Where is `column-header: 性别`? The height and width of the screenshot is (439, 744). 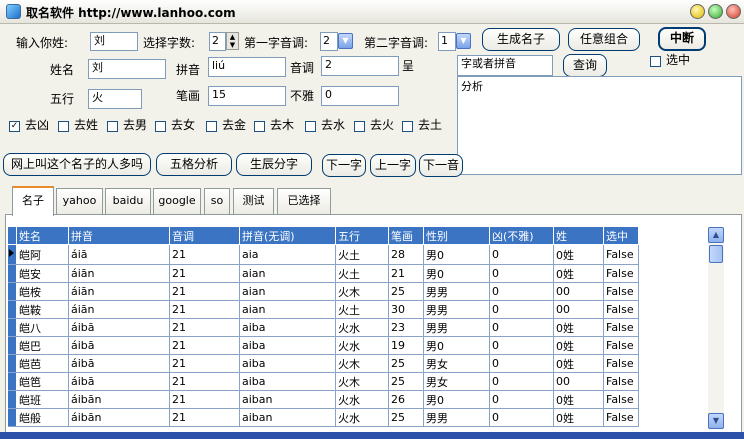
column-header: 性别 is located at coordinates (456, 236).